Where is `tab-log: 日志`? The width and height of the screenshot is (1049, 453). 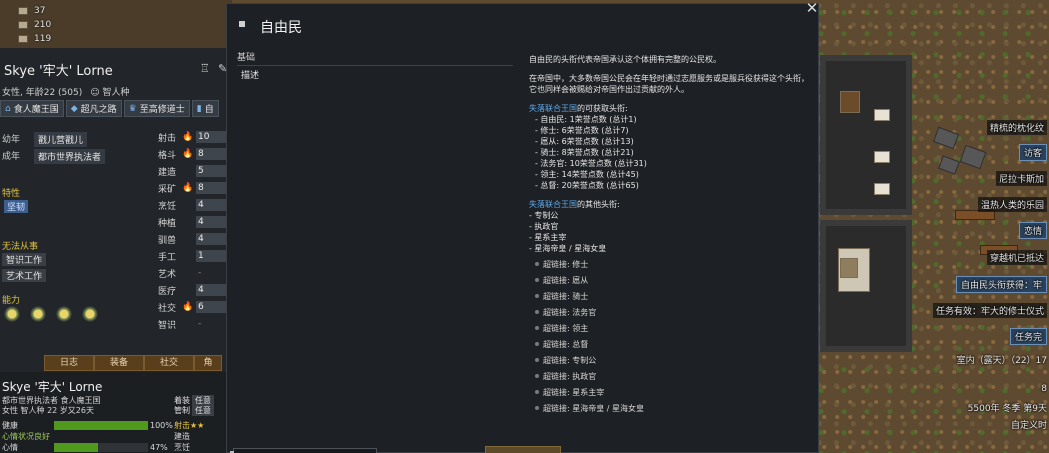
tab-log: 日志 is located at coordinates (69, 363).